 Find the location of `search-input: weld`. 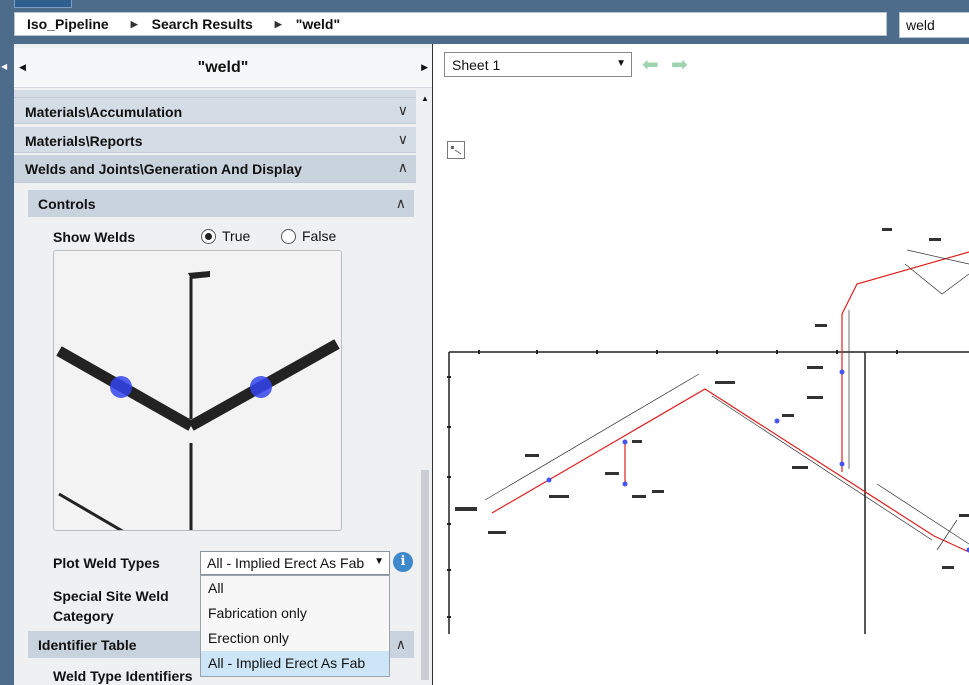

search-input: weld is located at coordinates (934, 25).